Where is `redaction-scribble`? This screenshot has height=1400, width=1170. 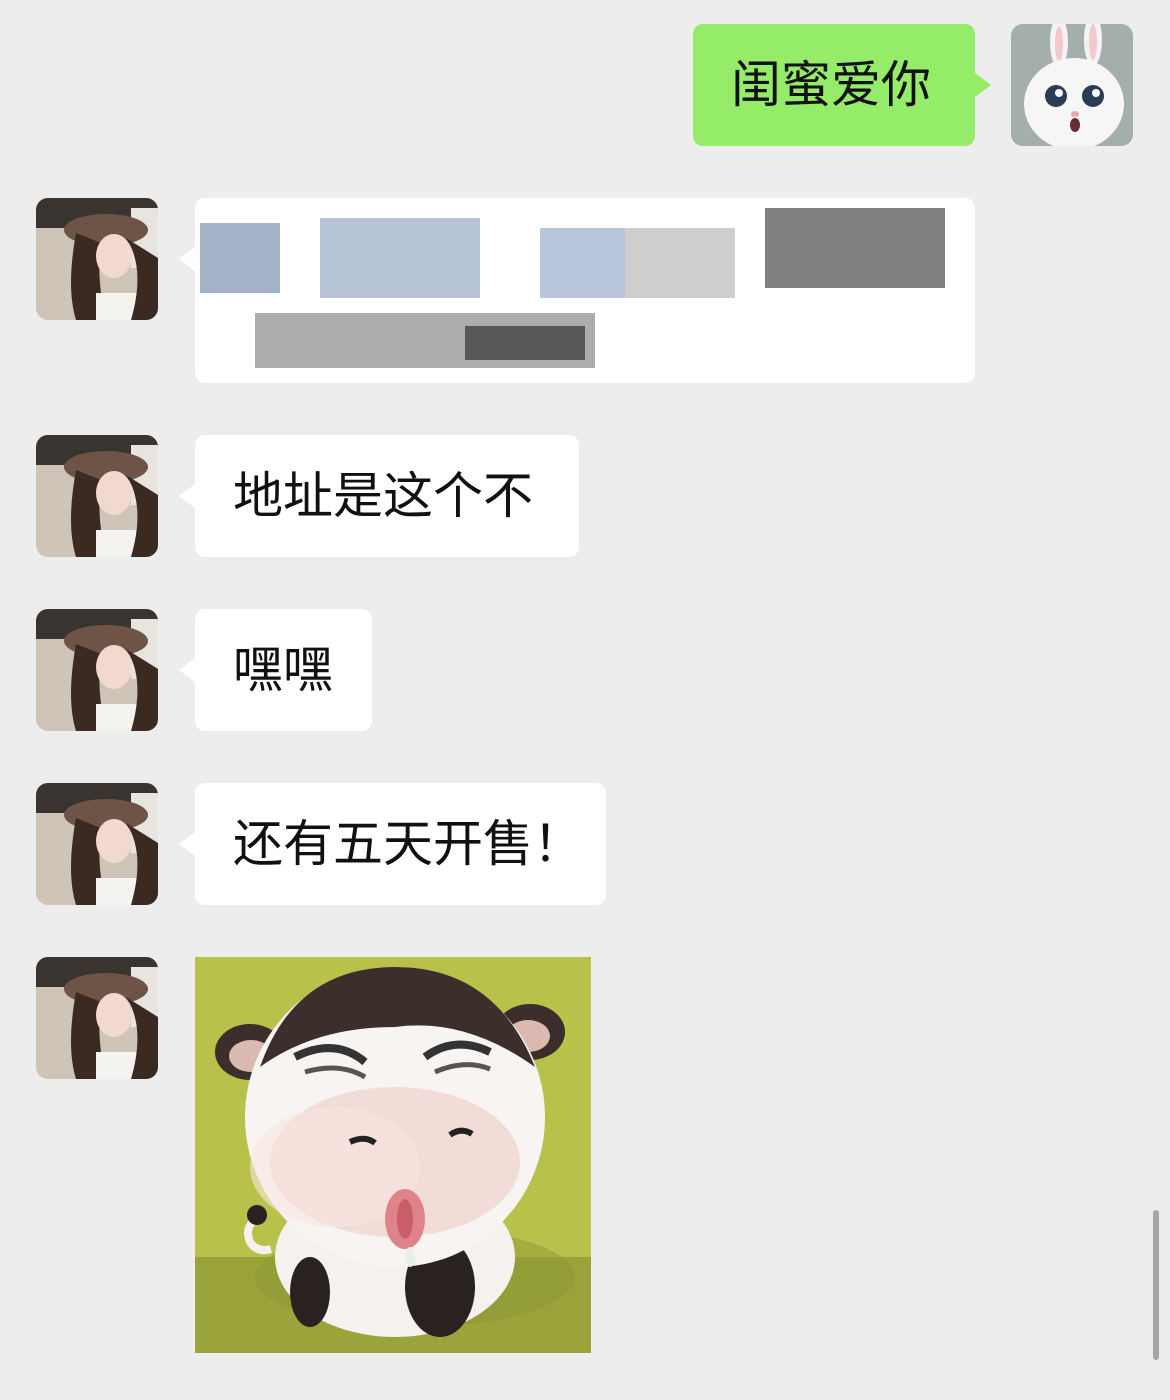
redaction-scribble is located at coordinates (572, 288).